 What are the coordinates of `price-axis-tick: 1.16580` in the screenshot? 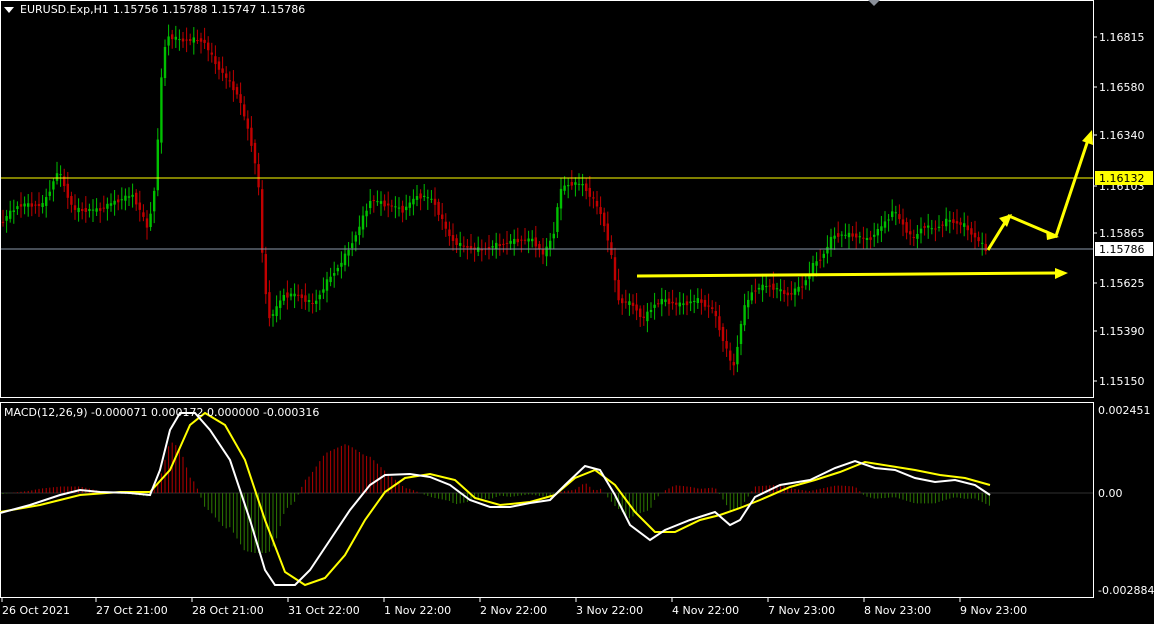 It's located at (1122, 87).